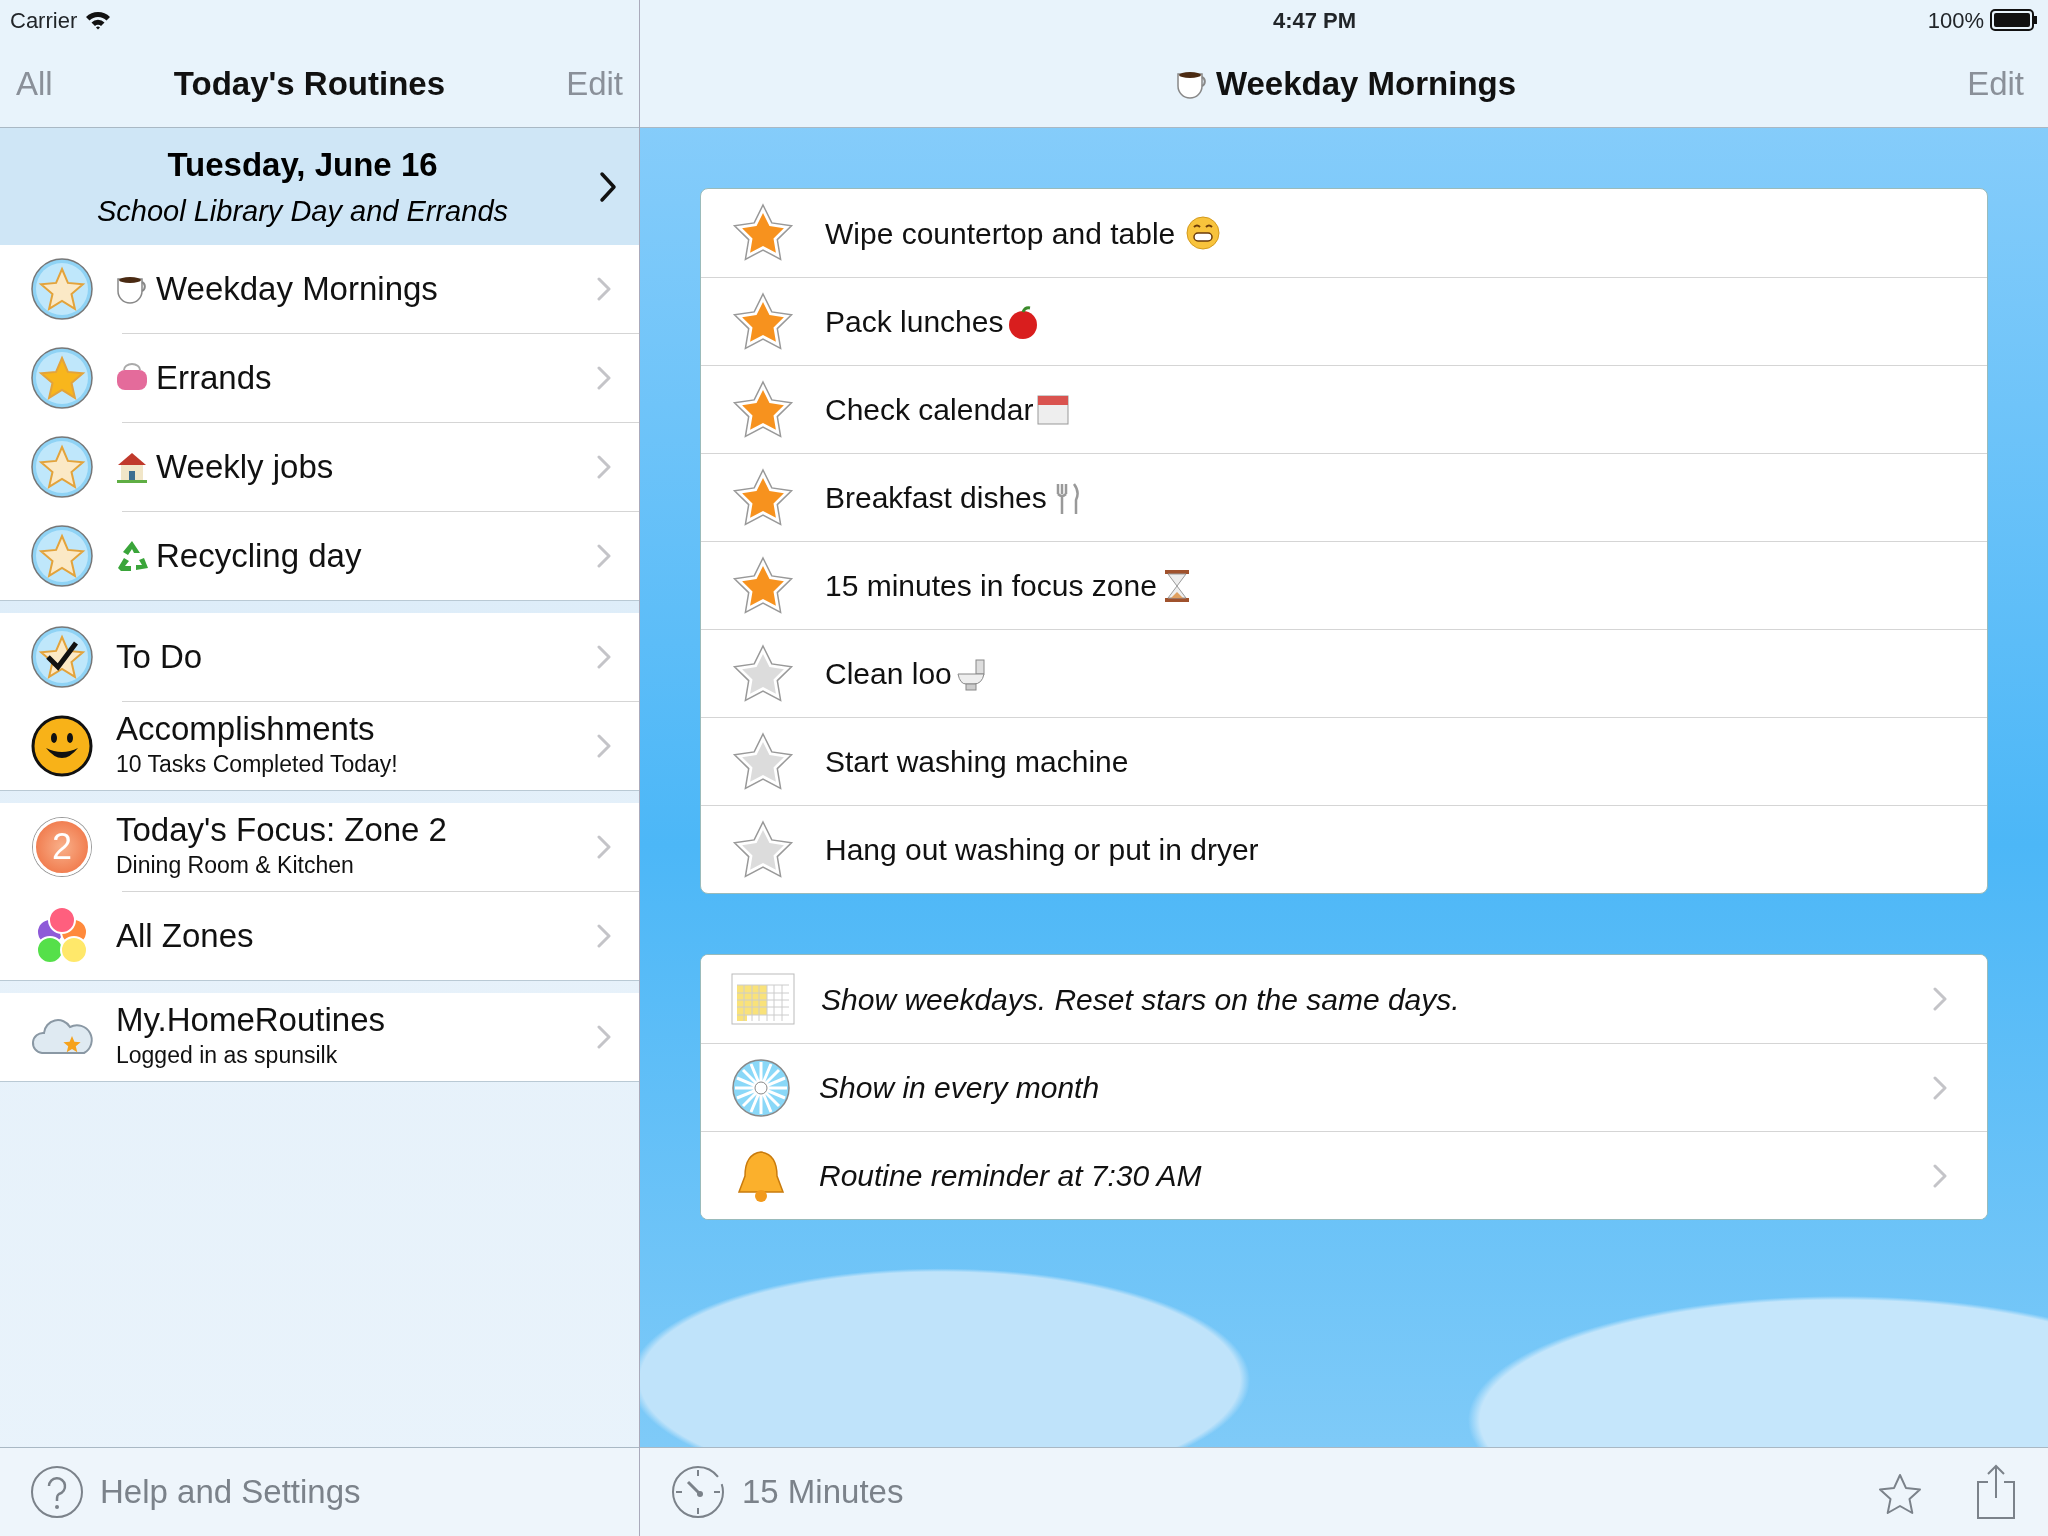 The height and width of the screenshot is (1536, 2048). Describe the element at coordinates (185, 936) in the screenshot. I see `item-title: All Zones` at that location.